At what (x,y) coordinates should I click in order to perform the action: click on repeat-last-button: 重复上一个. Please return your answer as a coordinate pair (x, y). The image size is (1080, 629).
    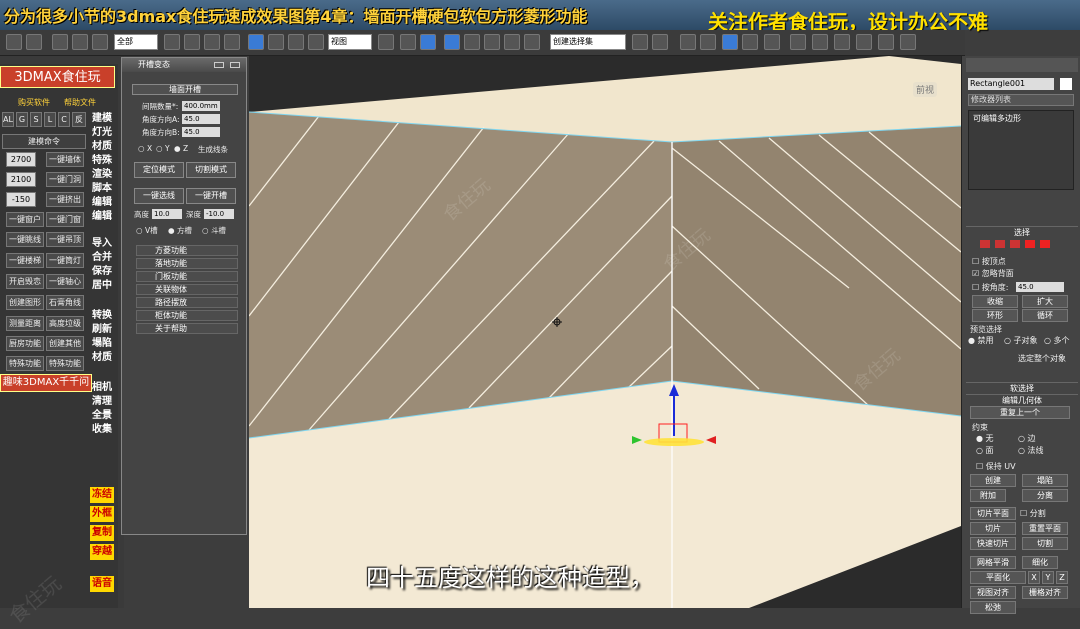
    Looking at the image, I should click on (1020, 412).